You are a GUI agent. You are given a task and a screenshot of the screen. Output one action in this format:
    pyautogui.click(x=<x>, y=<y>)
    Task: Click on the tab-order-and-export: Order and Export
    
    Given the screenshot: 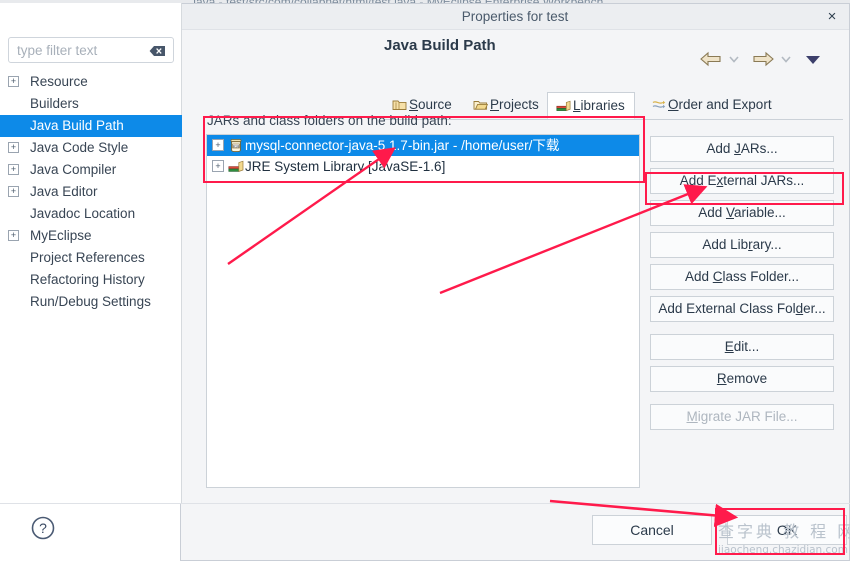 What is the action you would take?
    pyautogui.click(x=712, y=105)
    